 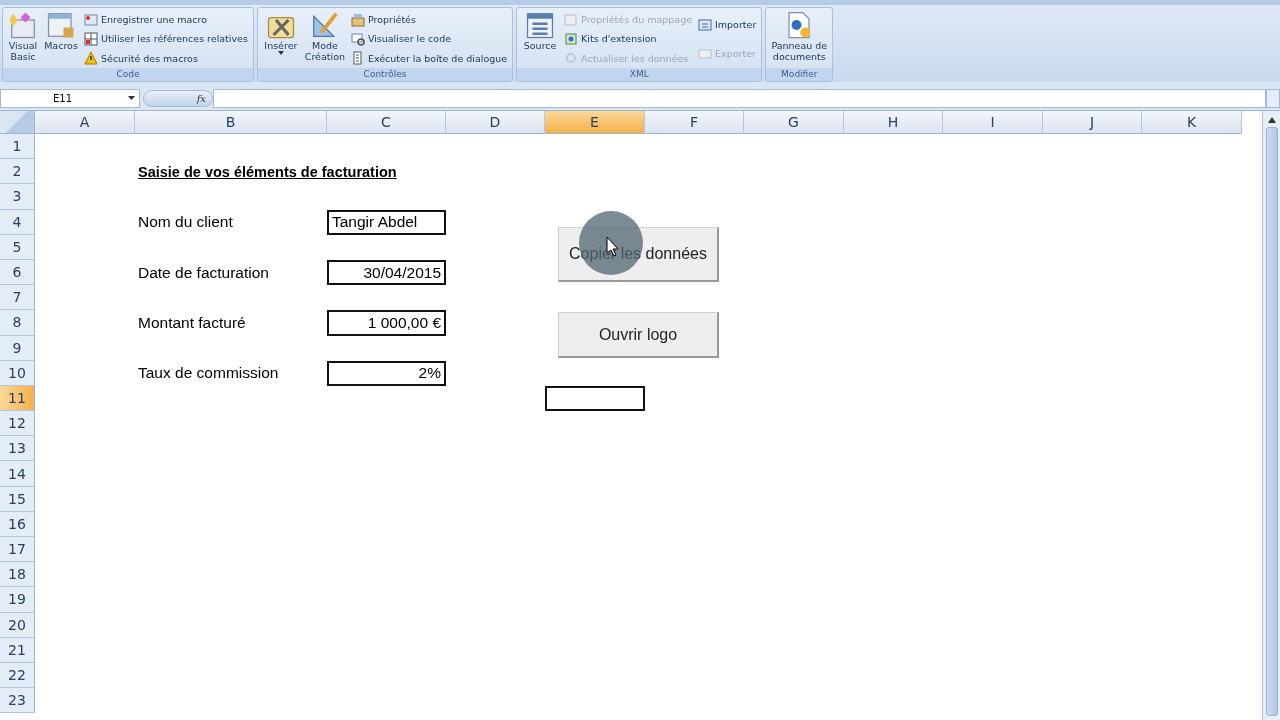 What do you see at coordinates (17, 550) in the screenshot?
I see `row-header: 17` at bounding box center [17, 550].